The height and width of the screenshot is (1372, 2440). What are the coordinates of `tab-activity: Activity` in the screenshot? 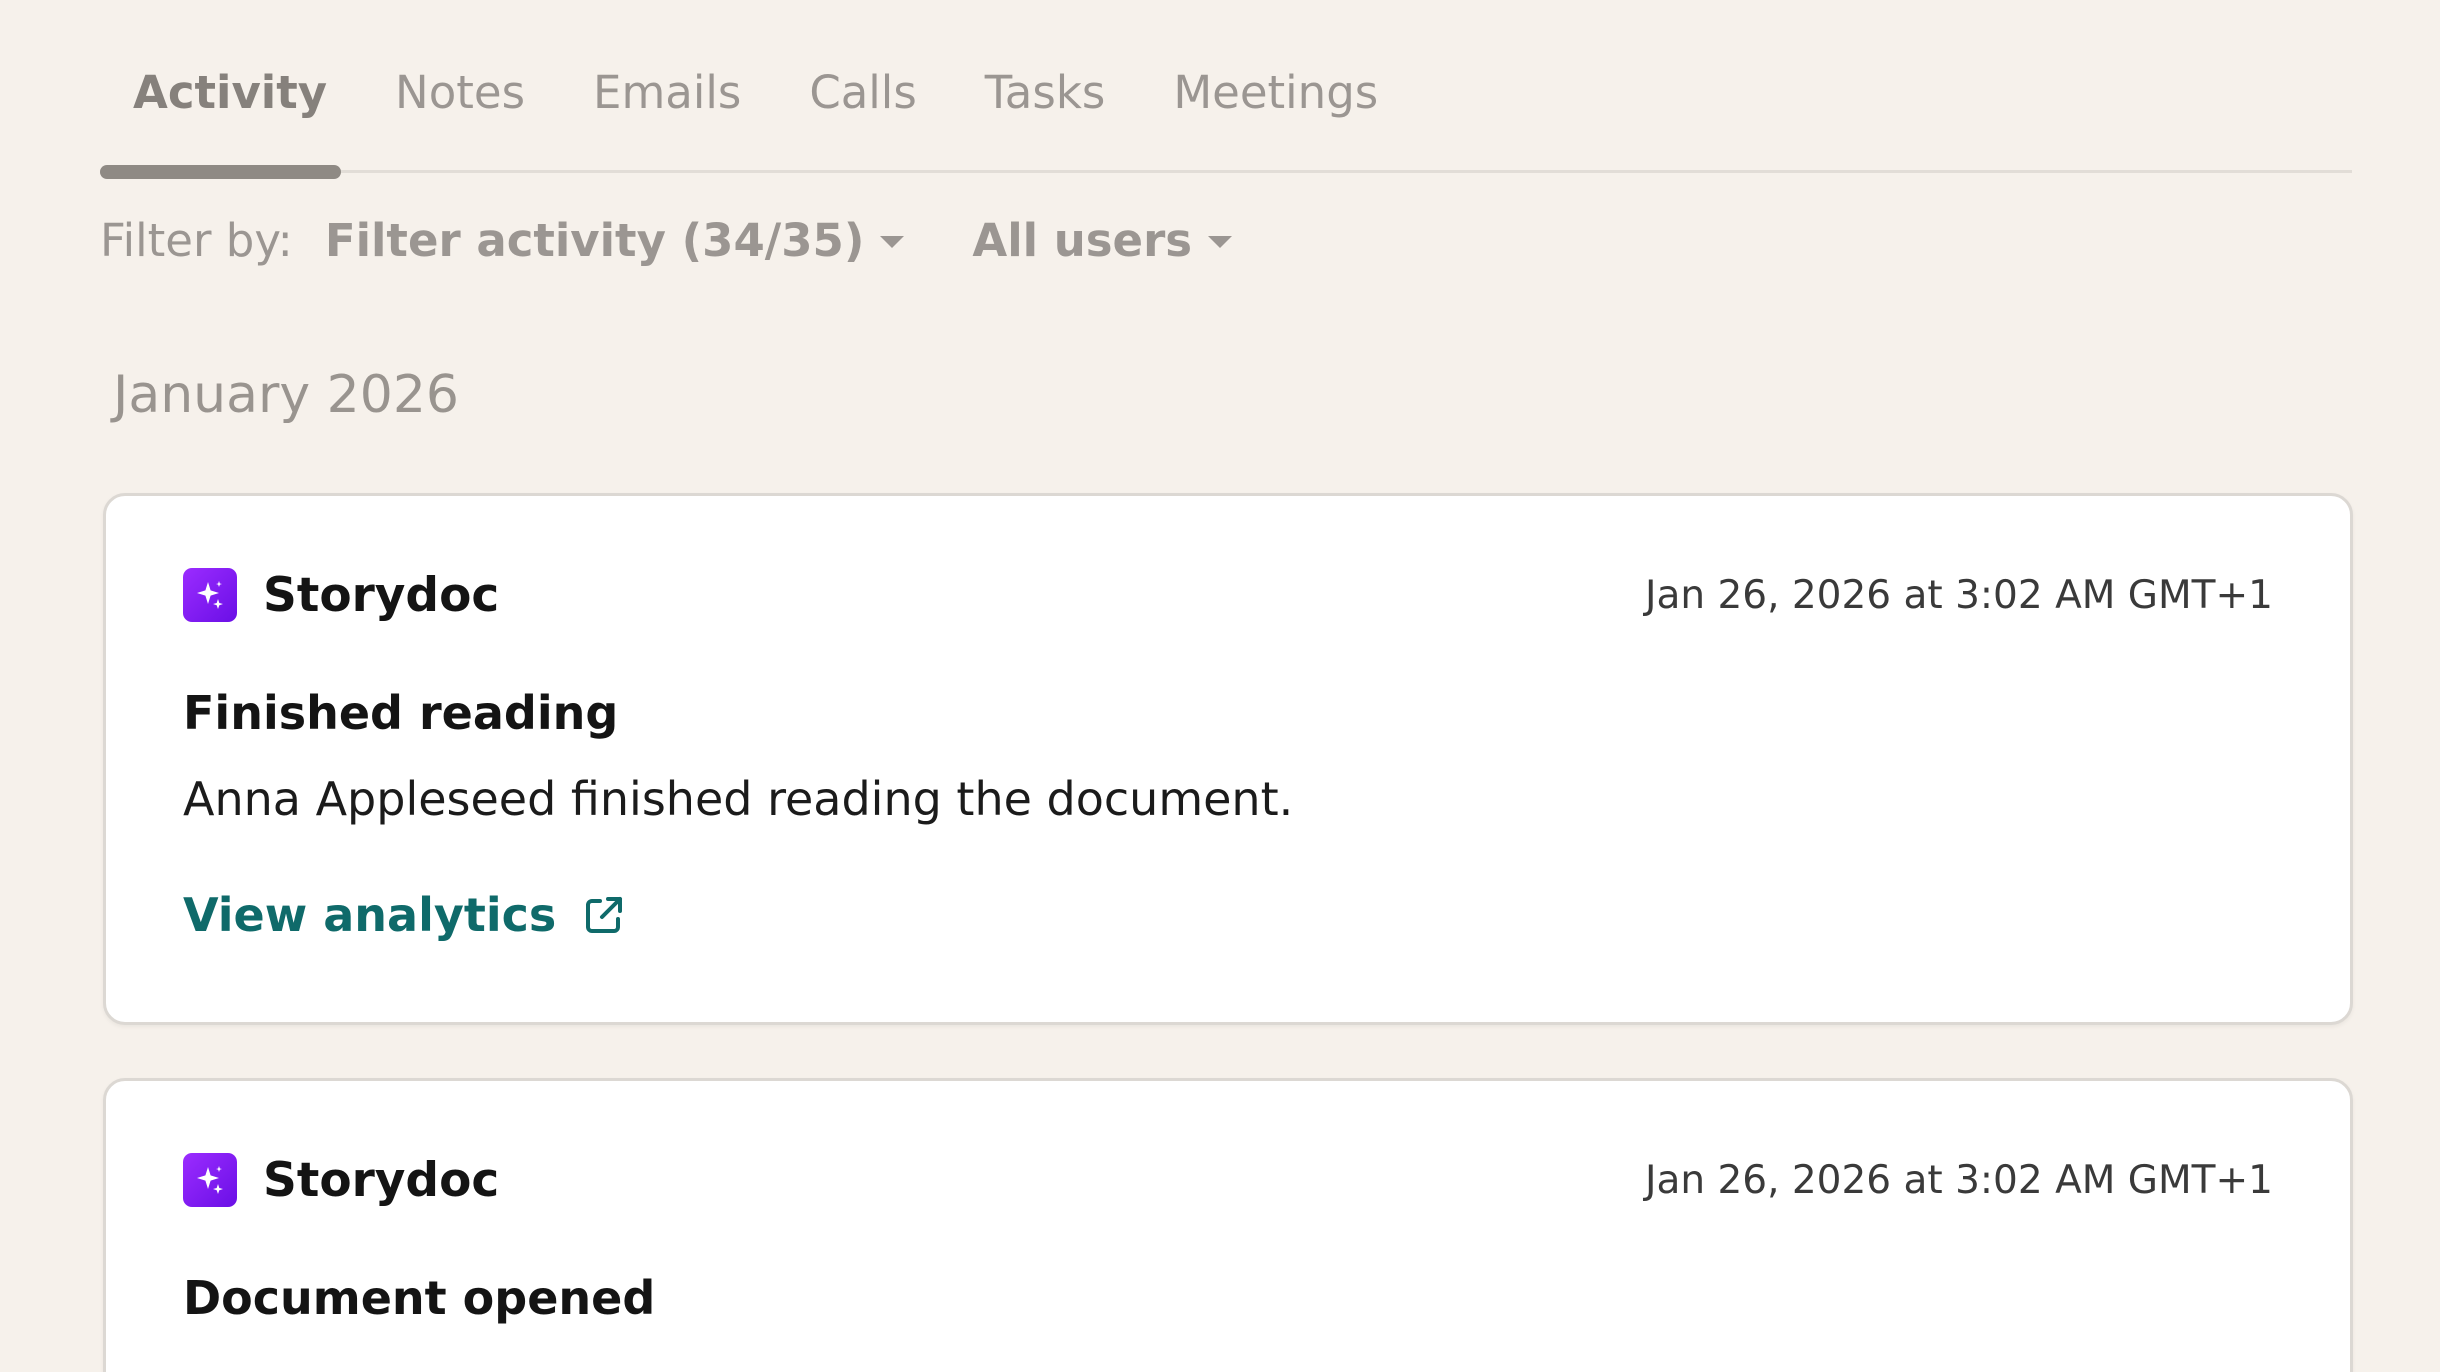 It's located at (230, 92).